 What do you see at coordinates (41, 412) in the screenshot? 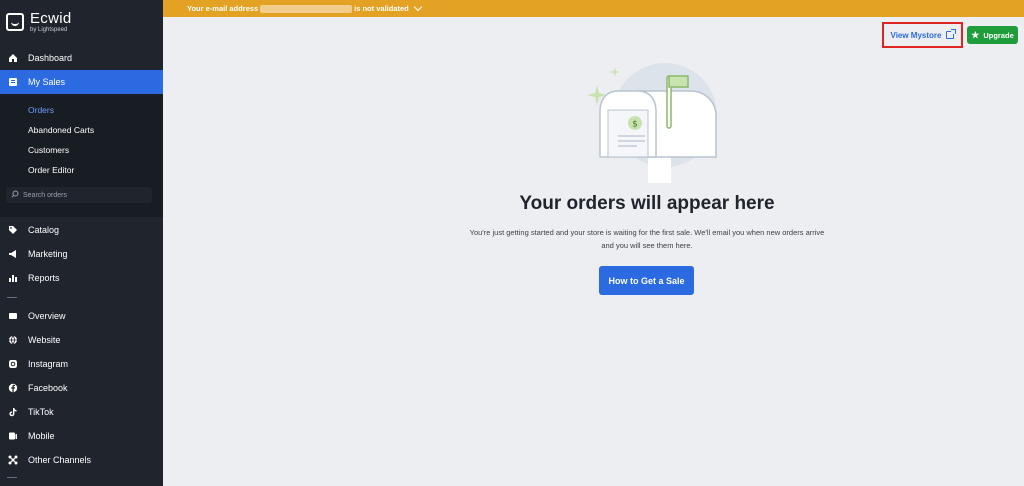
I see `sidebar-item-label: TikTok` at bounding box center [41, 412].